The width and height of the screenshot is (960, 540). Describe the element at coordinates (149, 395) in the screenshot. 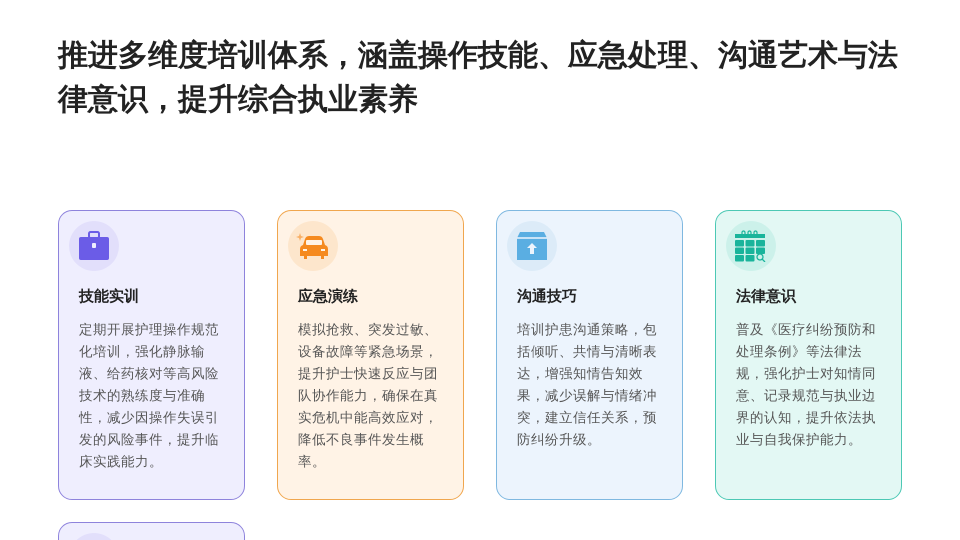

I see `card-text: 定期开展护理操作规范化培训，强化静脉输液、给药核对等高风险技术的熟练度与准确性，减少因操作失误引发的风险事件，提升临床实践能力。` at that location.